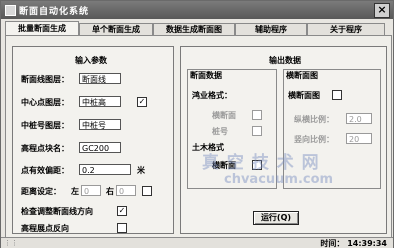 Image resolution: width=394 pixels, height=249 pixels. I want to click on distance-left-input: 0, so click(91, 190).